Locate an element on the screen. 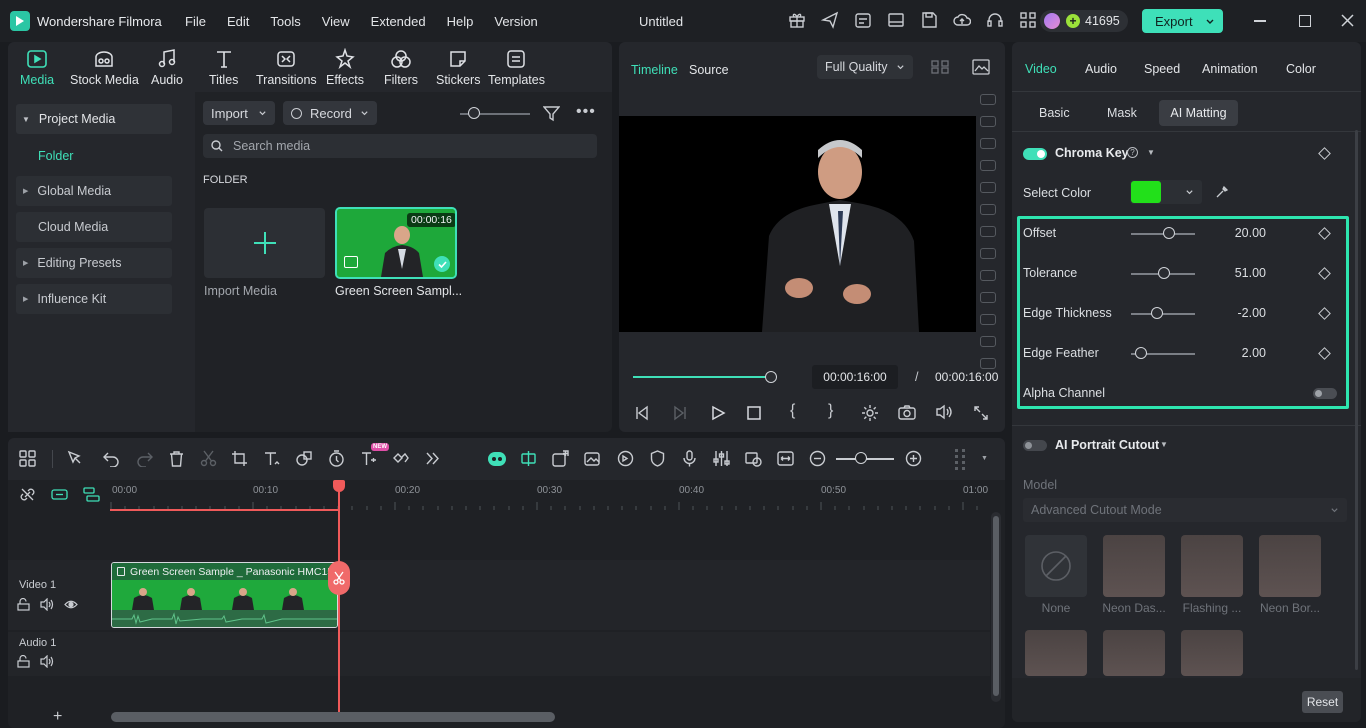  tab-media: Media is located at coordinates (37, 67).